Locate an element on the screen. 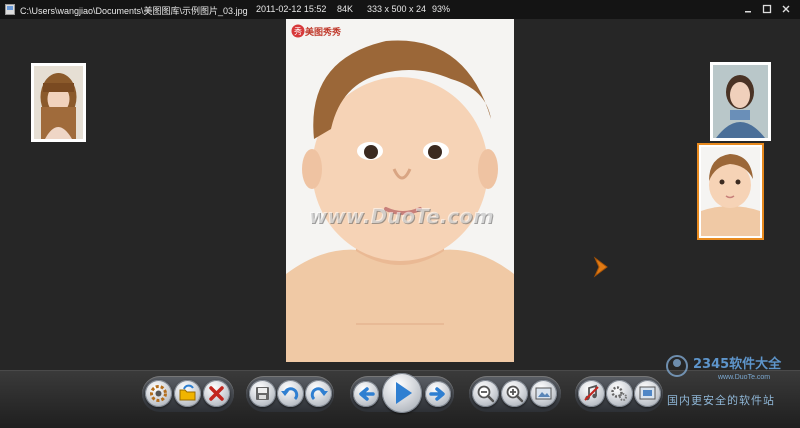 Image resolution: width=800 pixels, height=428 pixels. arrow-right-icon is located at coordinates (437, 394).